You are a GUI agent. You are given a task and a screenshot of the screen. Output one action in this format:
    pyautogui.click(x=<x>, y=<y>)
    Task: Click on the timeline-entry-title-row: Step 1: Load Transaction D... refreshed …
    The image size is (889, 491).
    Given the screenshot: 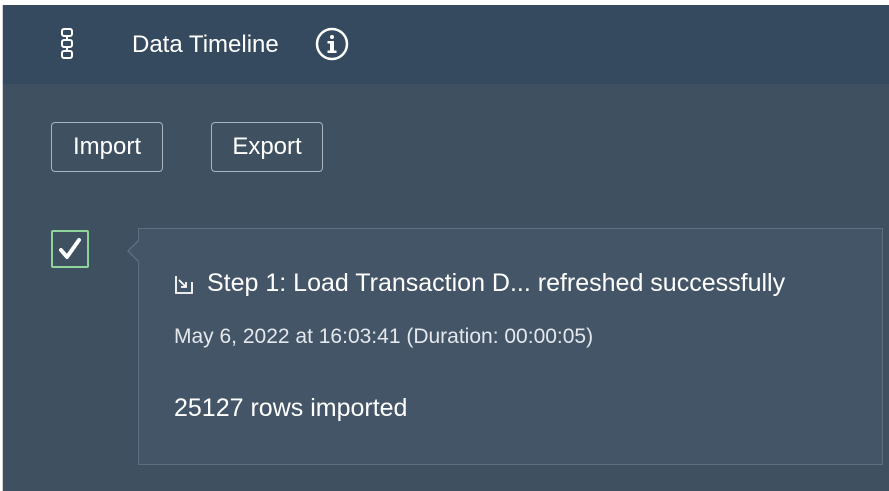 What is the action you would take?
    pyautogui.click(x=479, y=283)
    